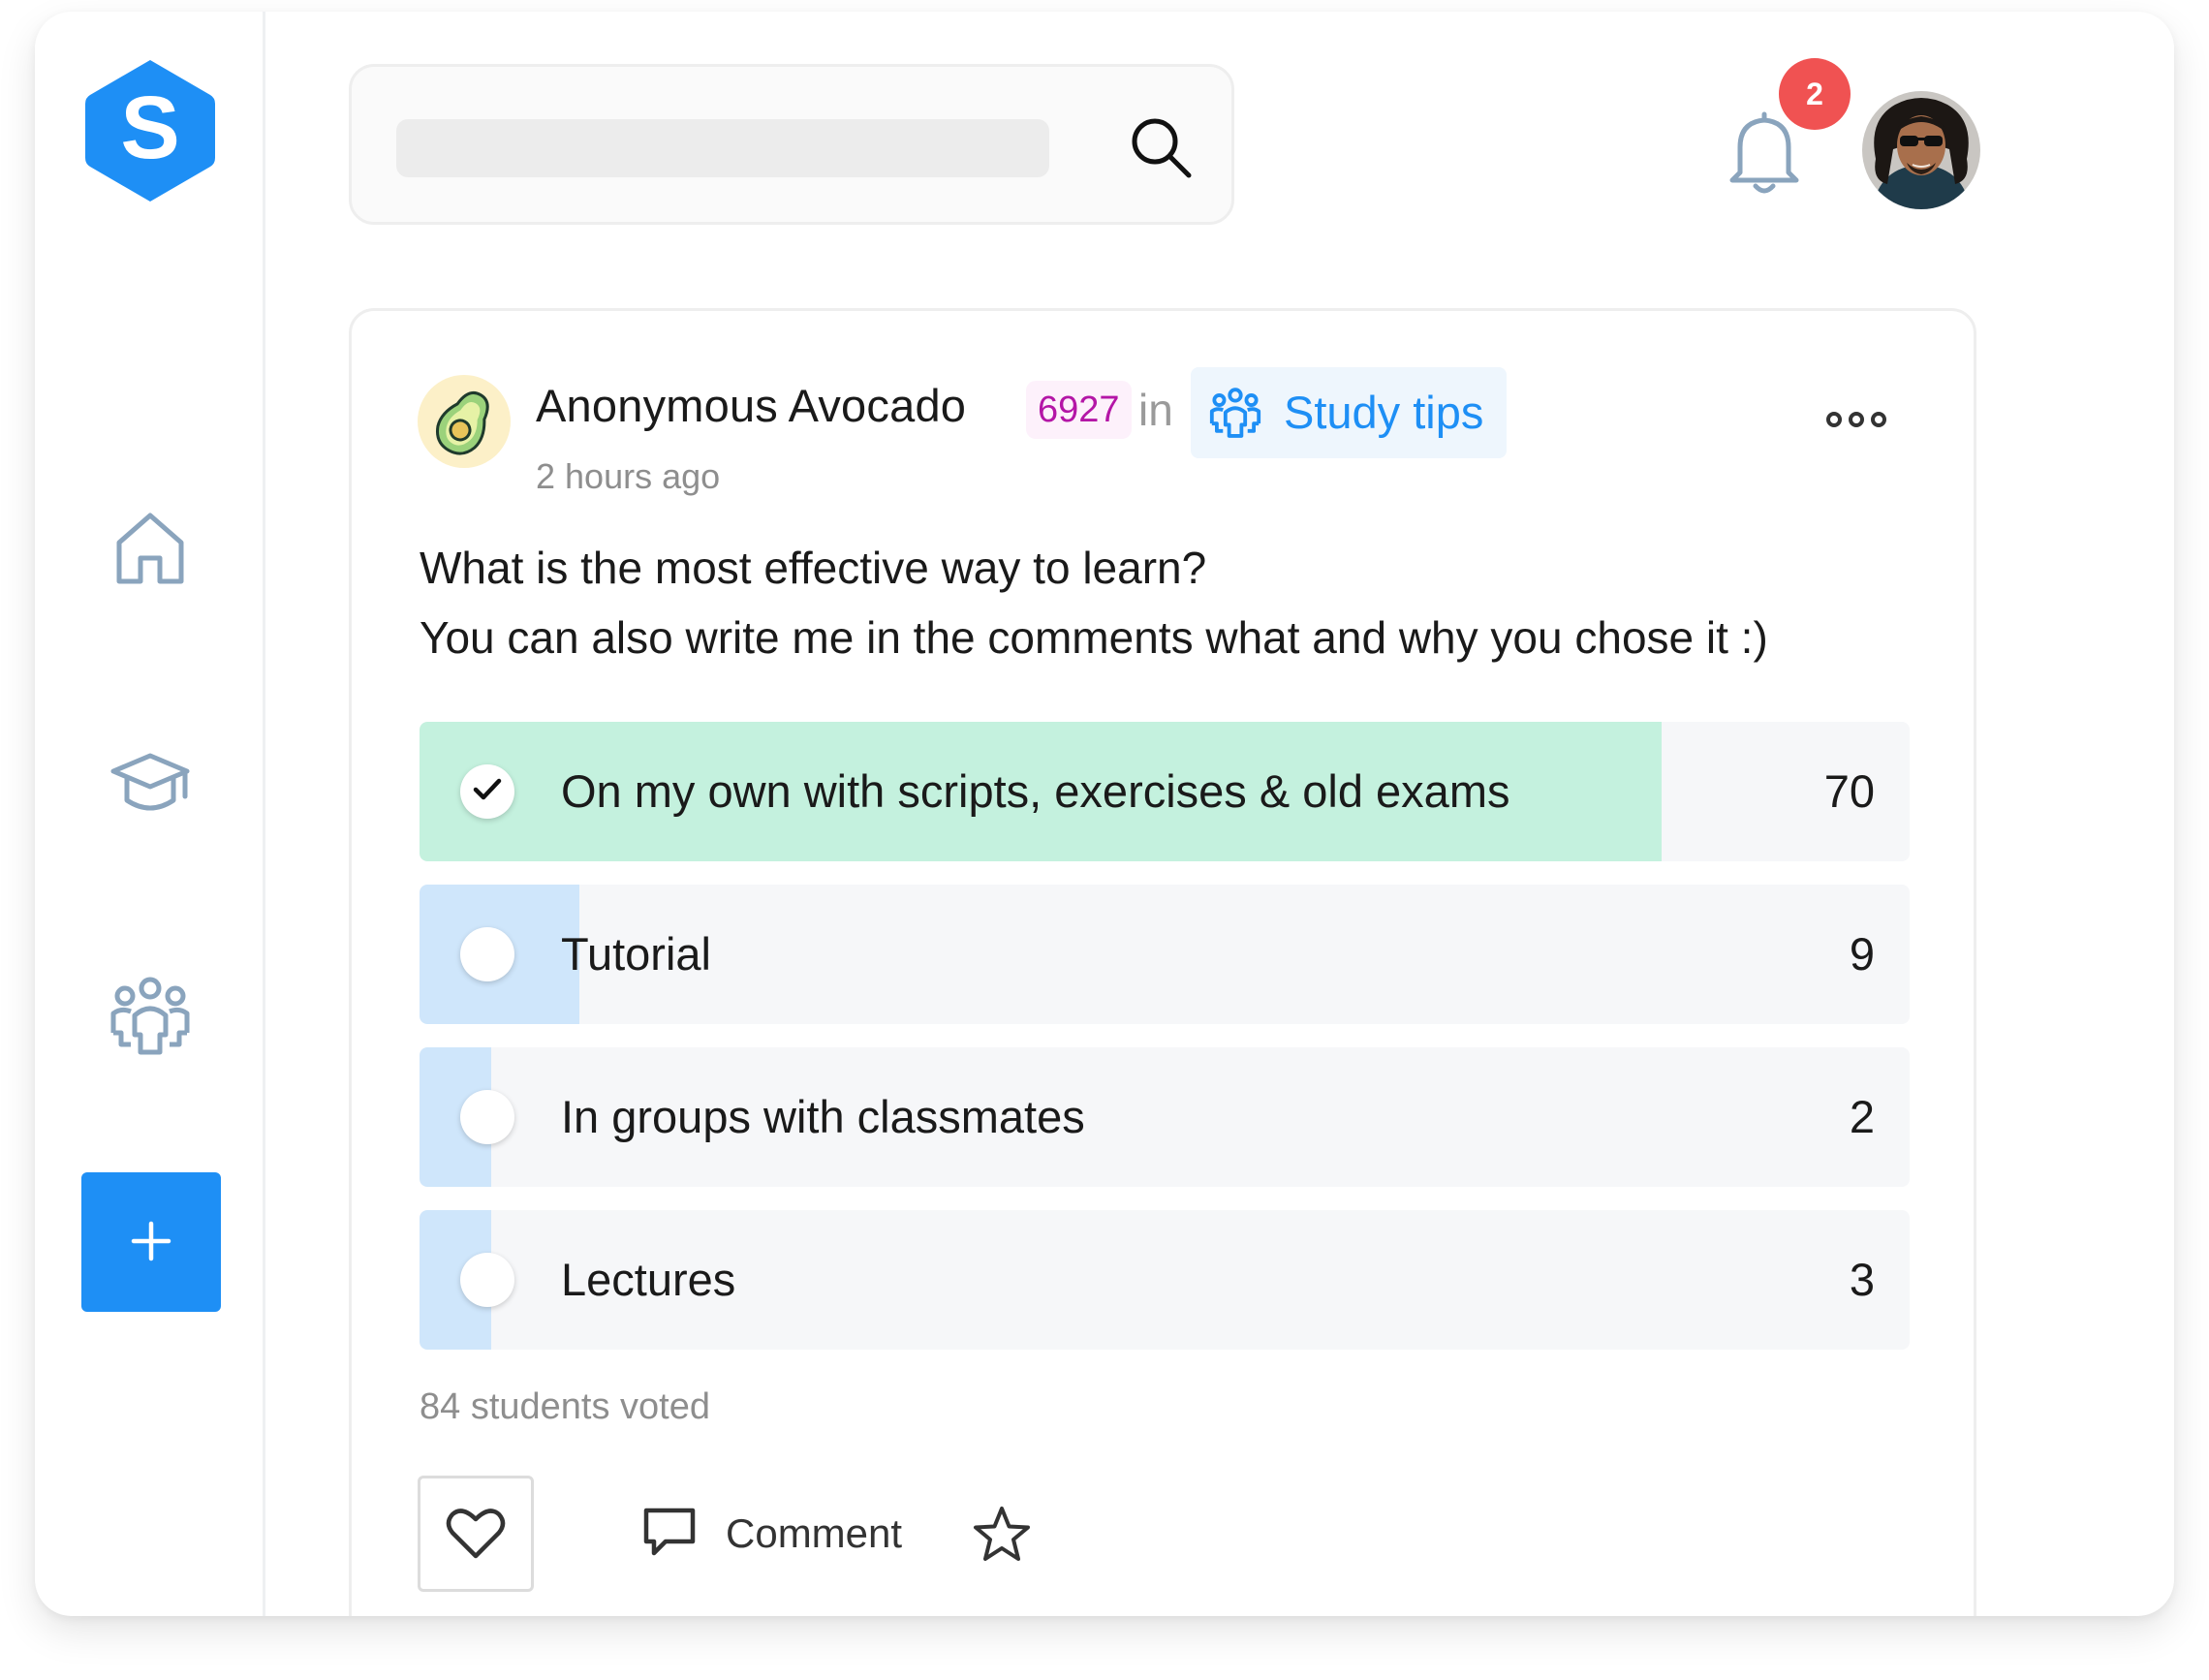 The image size is (2209, 1680). I want to click on karma-badge: 6927, so click(1079, 410).